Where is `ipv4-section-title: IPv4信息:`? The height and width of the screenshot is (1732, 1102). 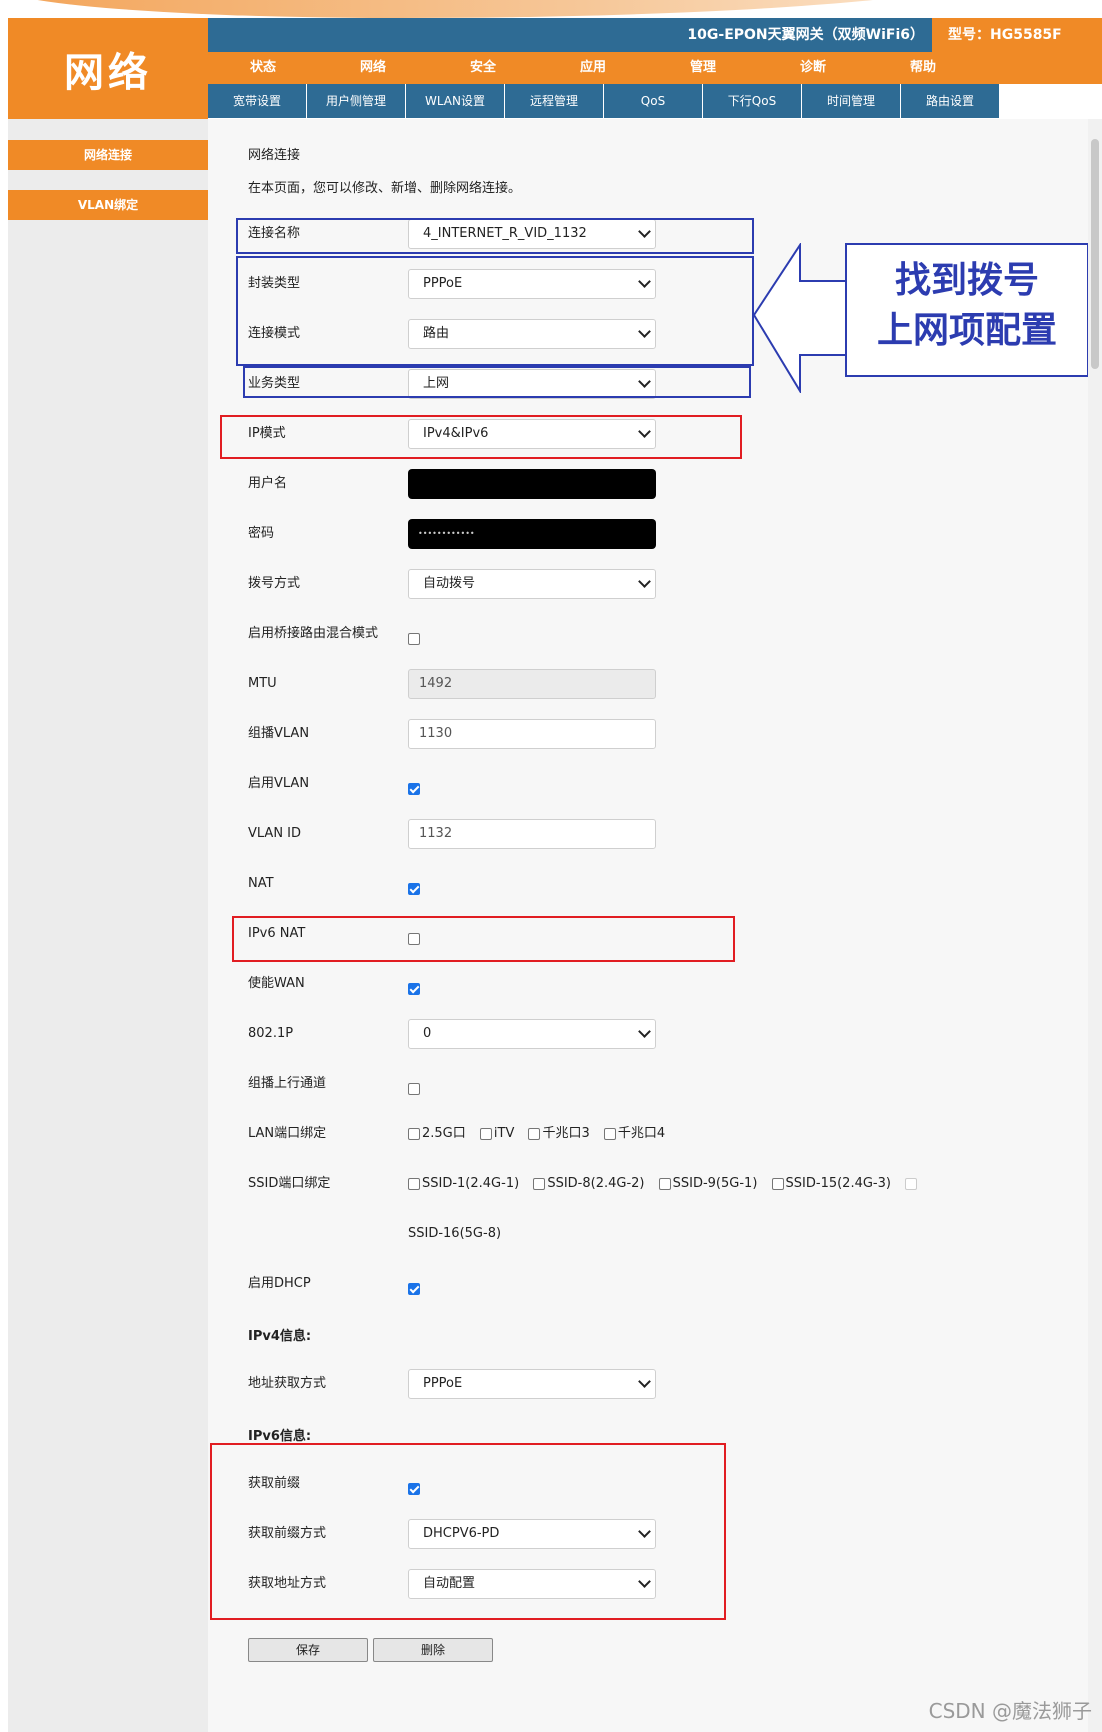 ipv4-section-title: IPv4信息: is located at coordinates (280, 1336).